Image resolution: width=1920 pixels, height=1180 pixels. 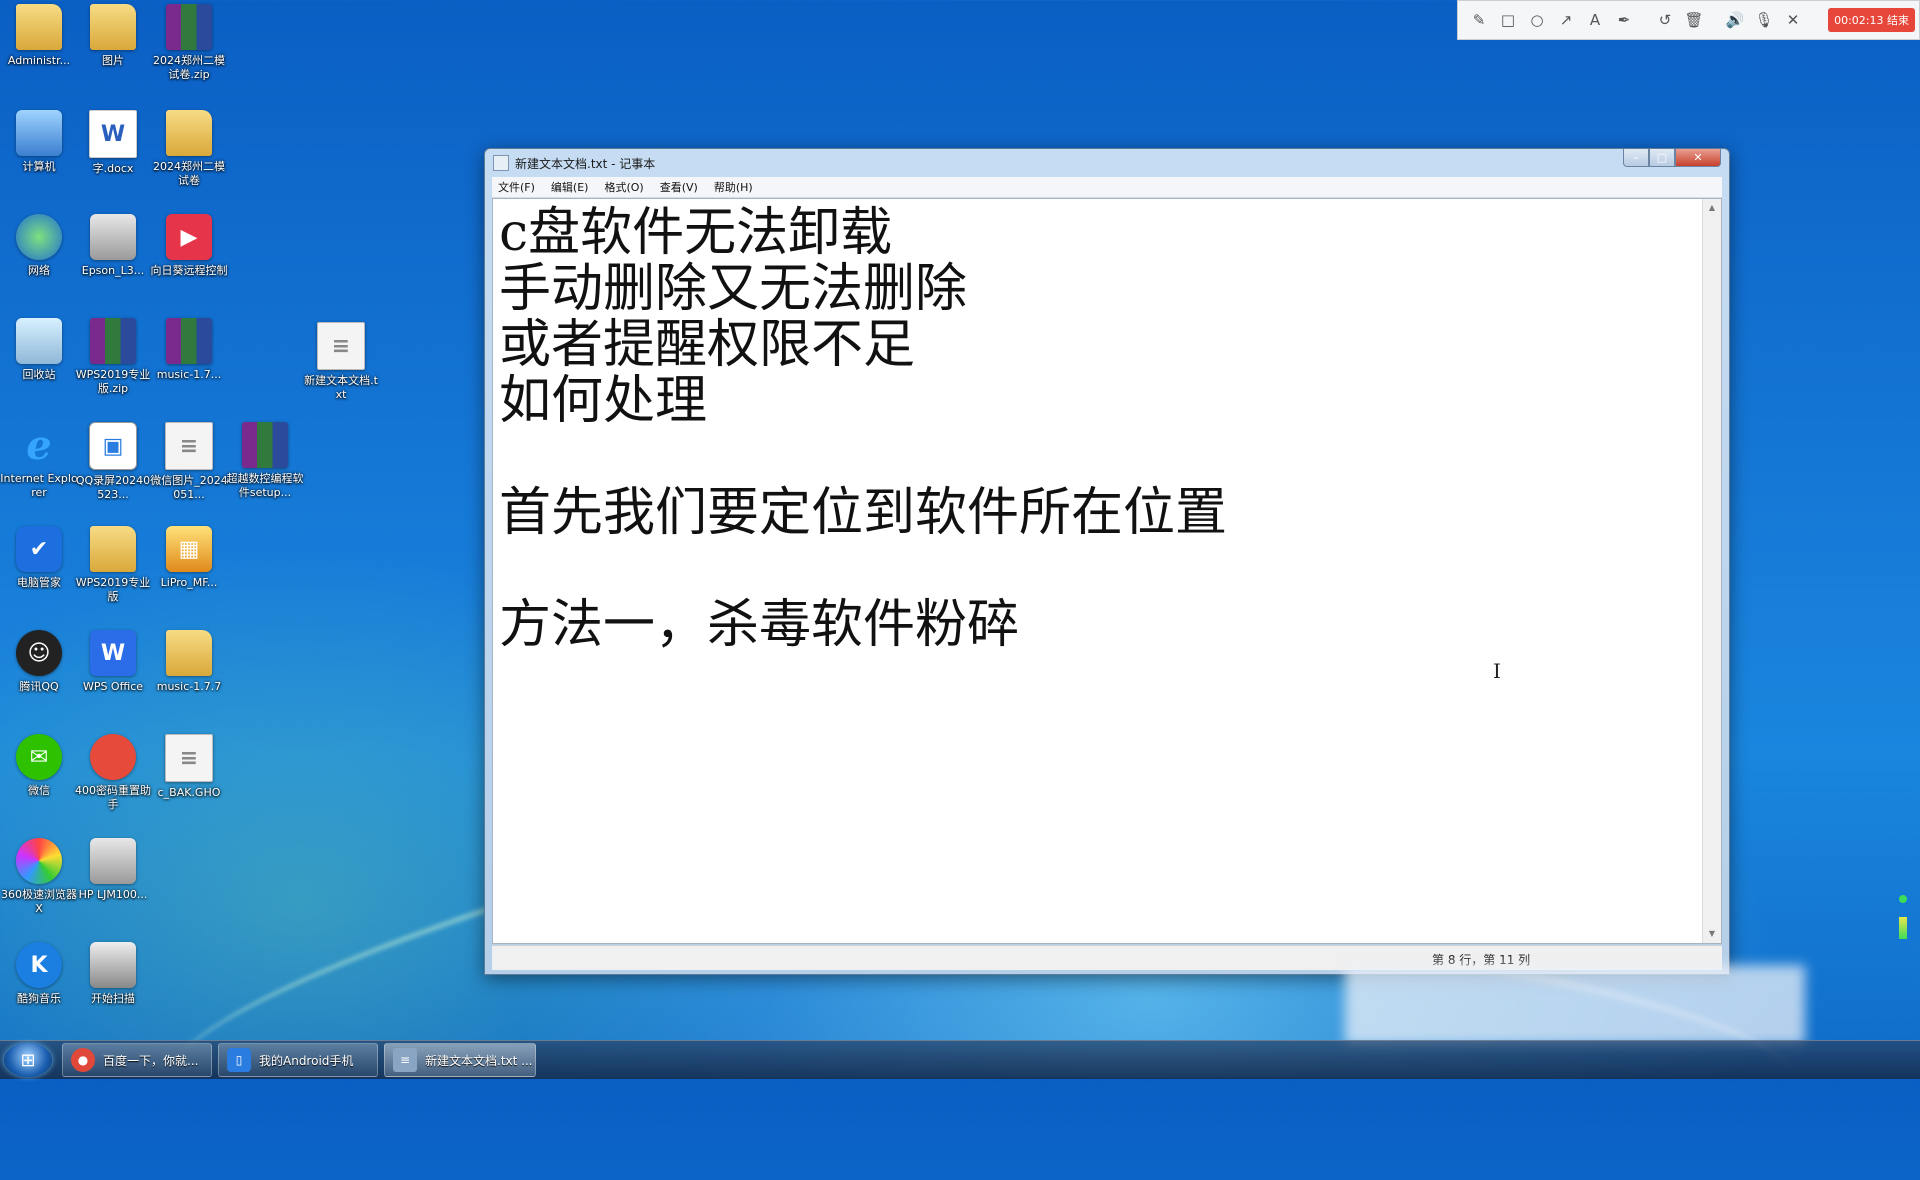 I want to click on desktop-icon-qq: ☺ 腾讯QQ, so click(x=39, y=662).